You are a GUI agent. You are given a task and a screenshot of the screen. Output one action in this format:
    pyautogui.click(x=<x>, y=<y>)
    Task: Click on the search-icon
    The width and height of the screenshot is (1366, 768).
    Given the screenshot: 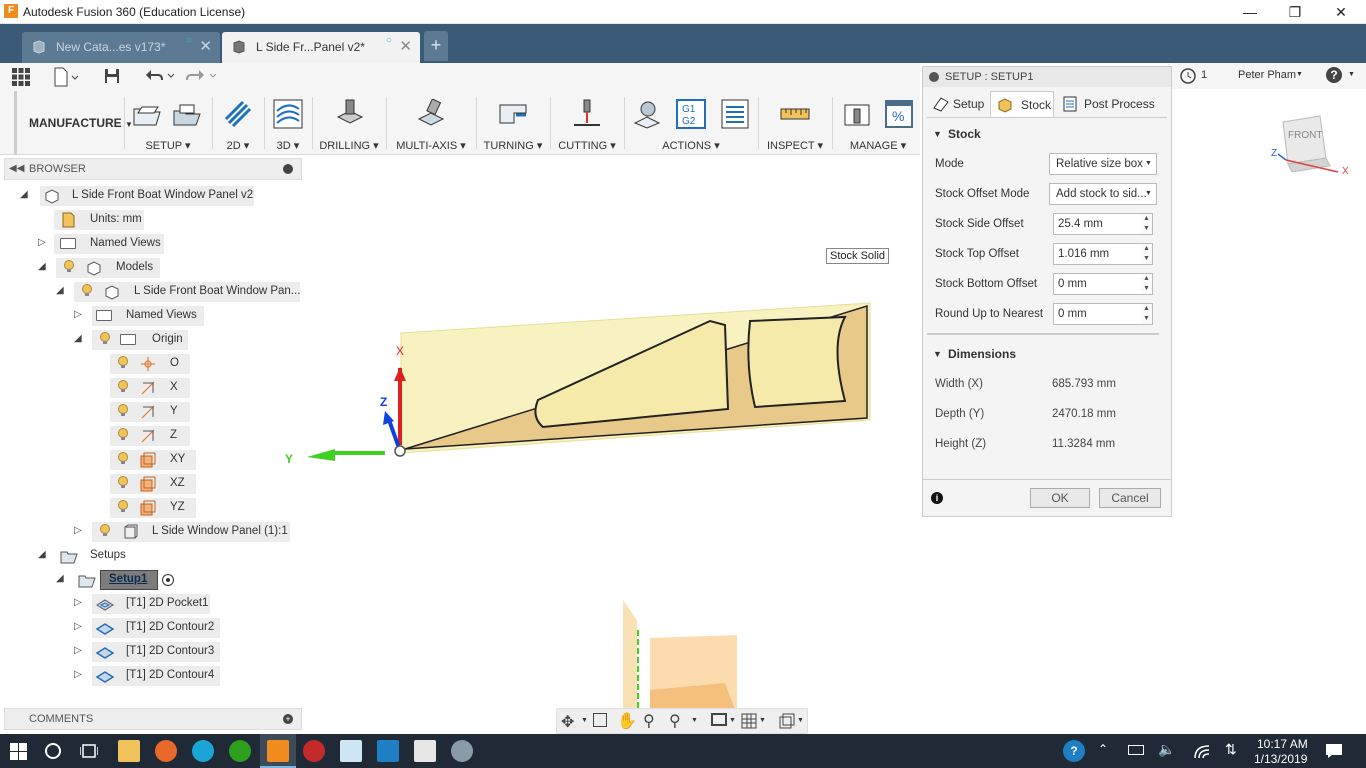 What is the action you would take?
    pyautogui.click(x=53, y=751)
    